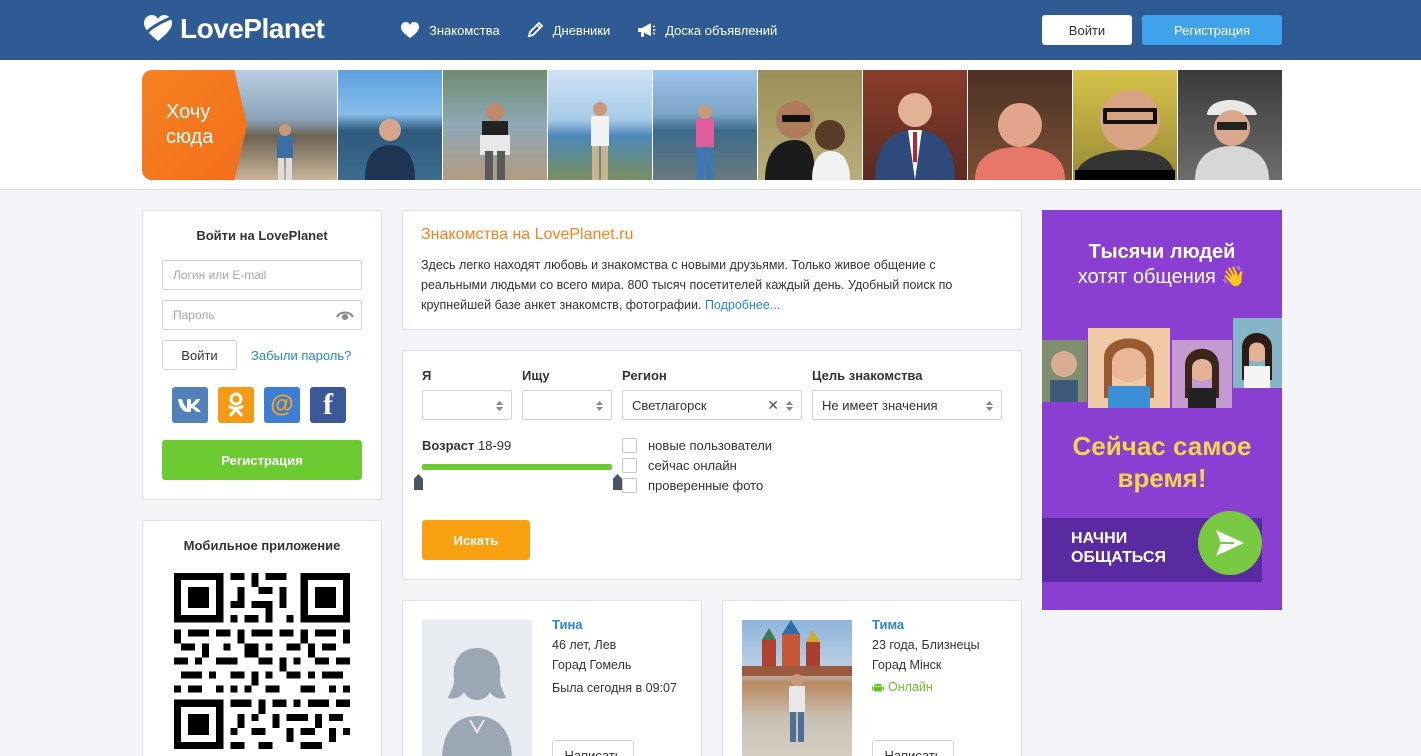  I want to click on login-input, so click(262, 275).